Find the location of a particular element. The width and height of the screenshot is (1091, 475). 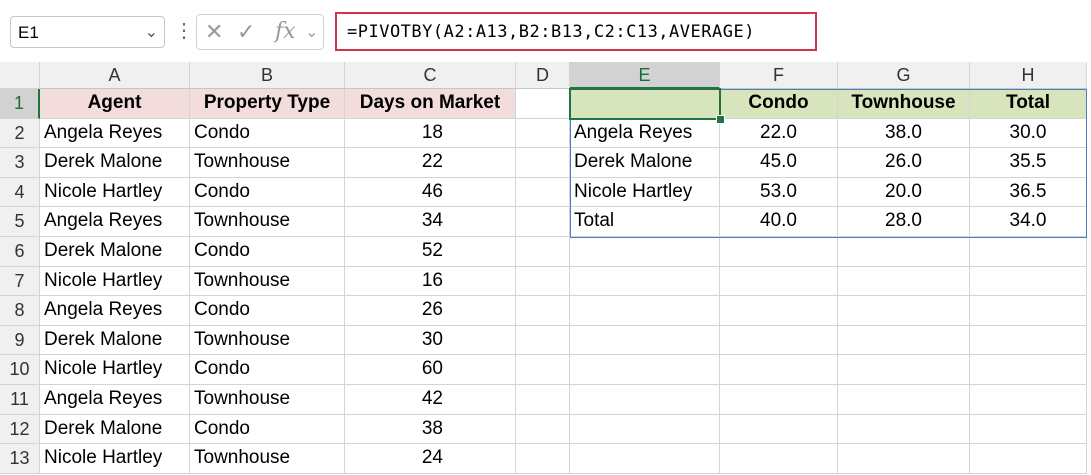

row-header-11: 11 is located at coordinates (20, 400).